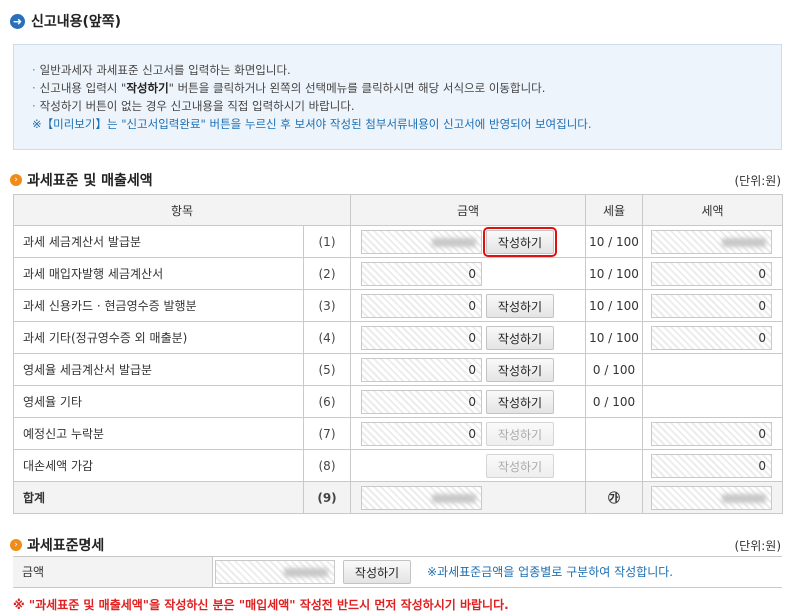  I want to click on tax-field, so click(711, 242).